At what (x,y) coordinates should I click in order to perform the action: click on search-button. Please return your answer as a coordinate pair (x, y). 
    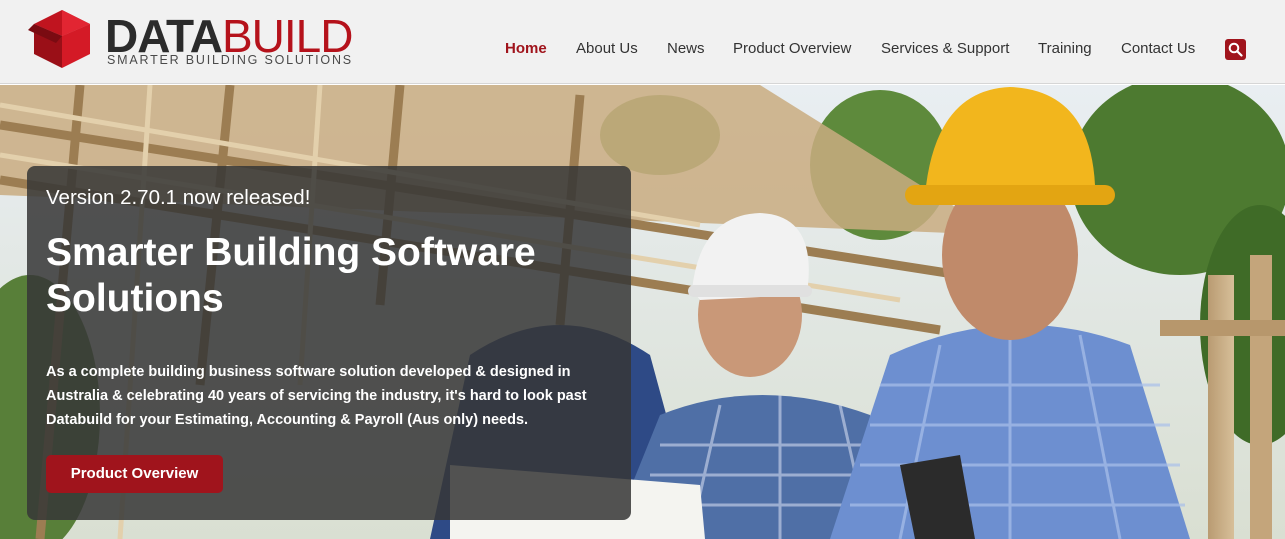
    Looking at the image, I should click on (1235, 49).